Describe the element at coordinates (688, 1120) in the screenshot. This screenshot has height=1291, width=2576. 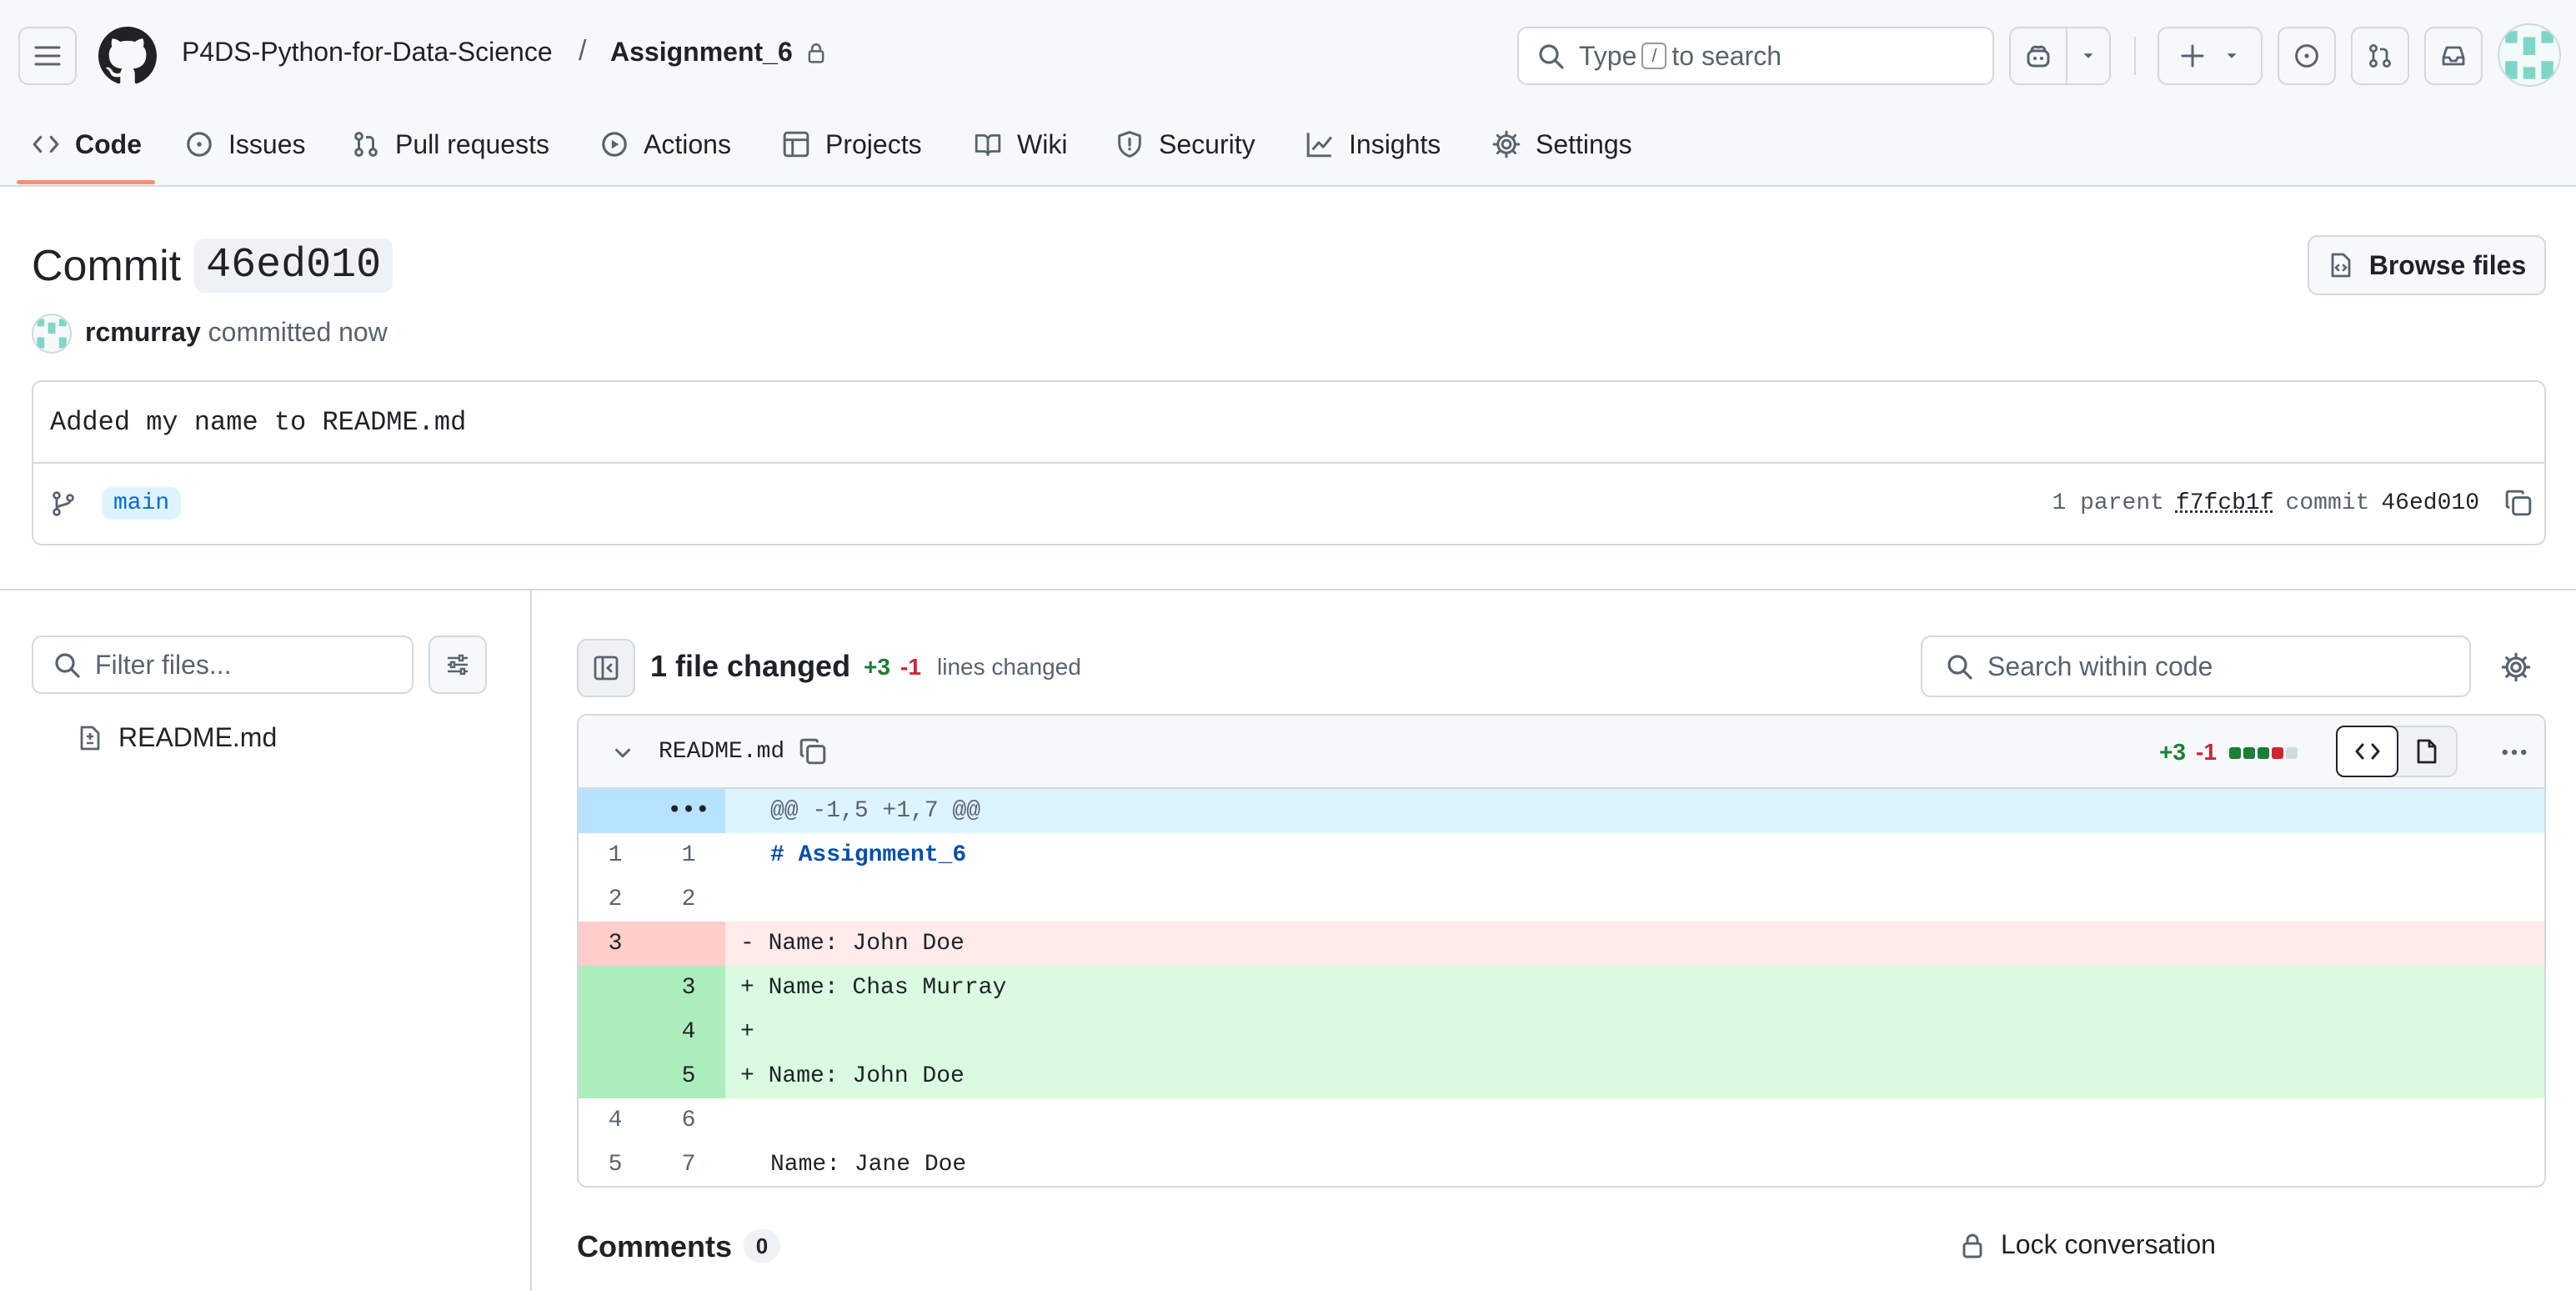
I see `new-line-number: 6` at that location.